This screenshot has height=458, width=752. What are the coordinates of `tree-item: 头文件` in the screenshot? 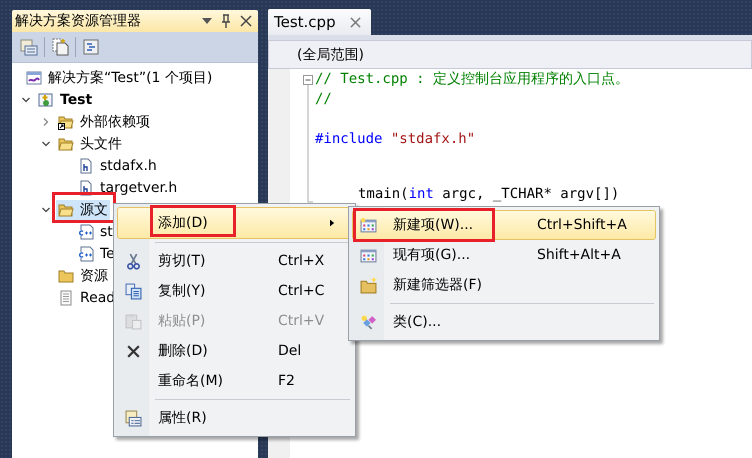 It's located at (90, 144).